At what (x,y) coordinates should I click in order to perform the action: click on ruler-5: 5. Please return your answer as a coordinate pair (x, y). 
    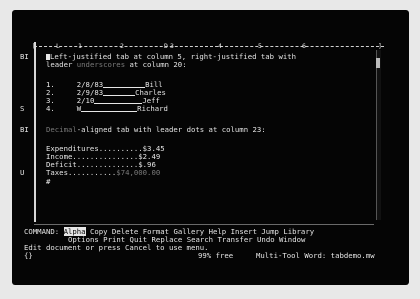
    Looking at the image, I should click on (260, 46).